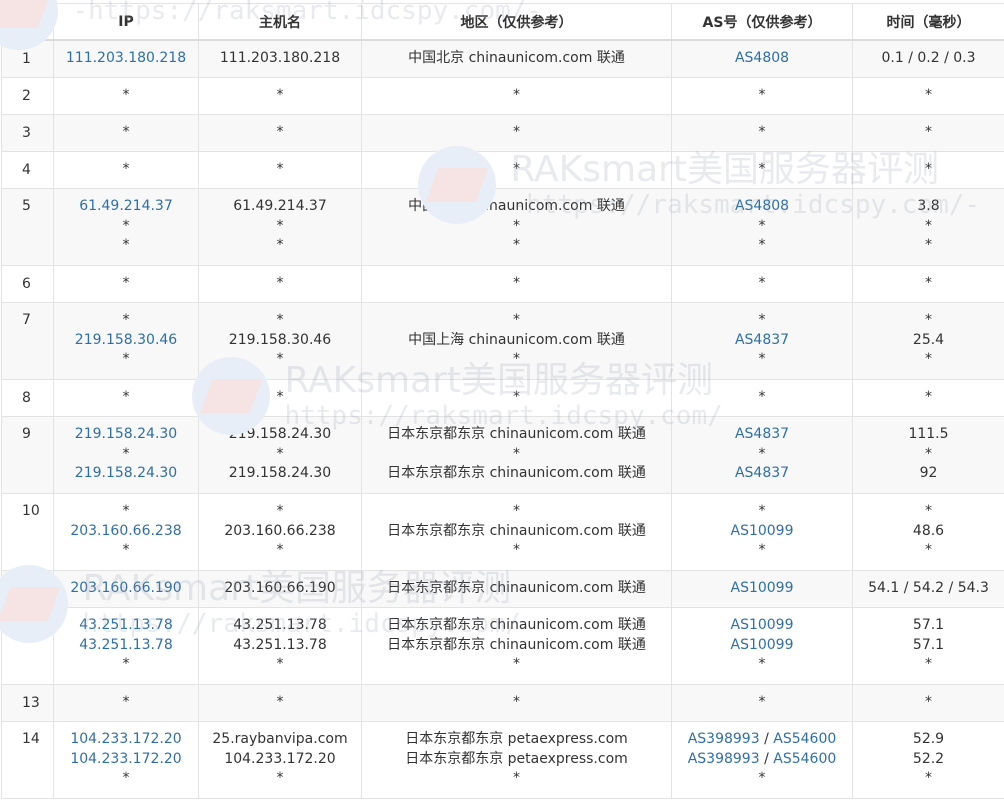 The image size is (1004, 802). I want to click on time-ms-cell: * 48.6 *, so click(928, 531).